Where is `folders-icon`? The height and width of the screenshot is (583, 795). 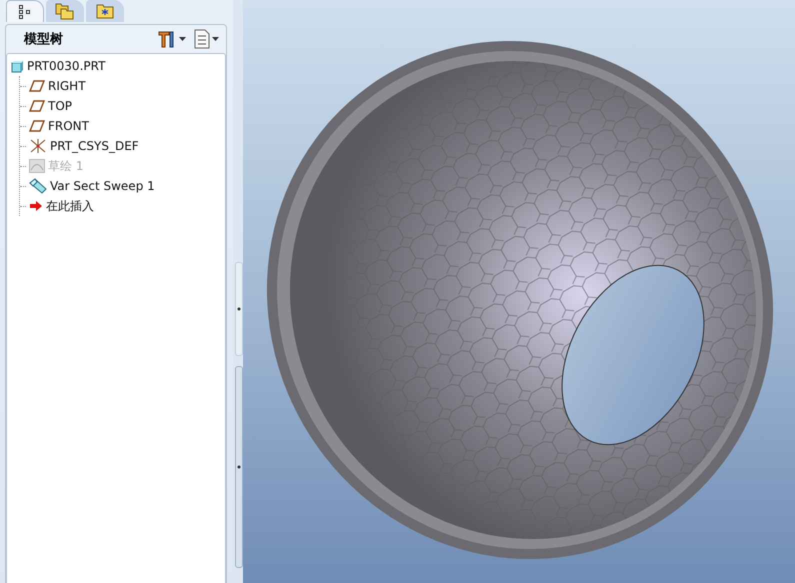
folders-icon is located at coordinates (65, 11).